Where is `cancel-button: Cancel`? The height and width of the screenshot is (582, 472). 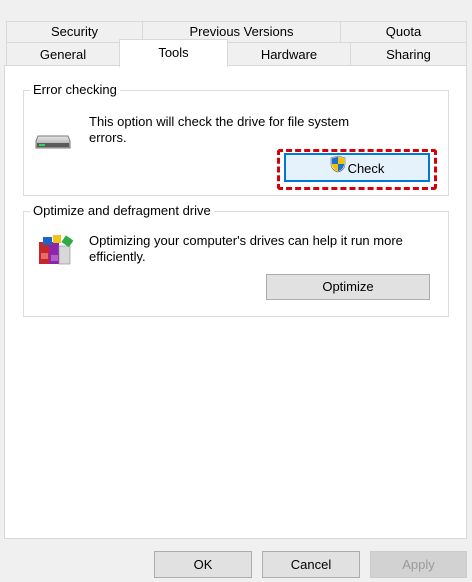 cancel-button: Cancel is located at coordinates (311, 564).